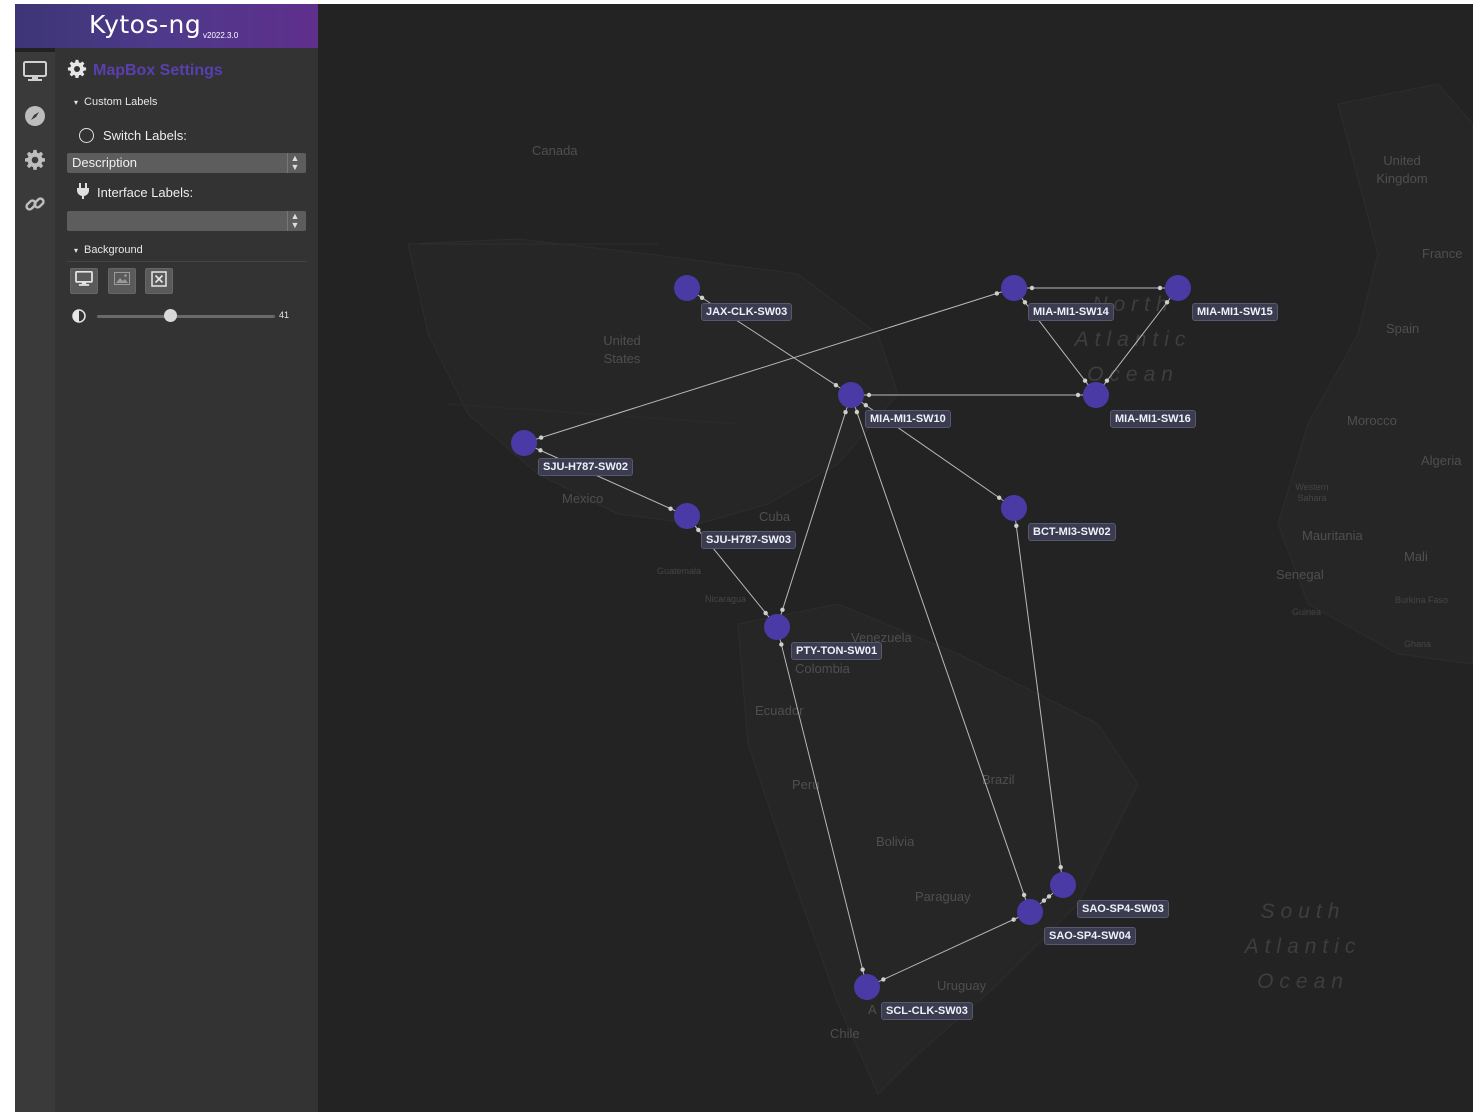 This screenshot has height=1112, width=1473. I want to click on section-heading: Background, so click(113, 250).